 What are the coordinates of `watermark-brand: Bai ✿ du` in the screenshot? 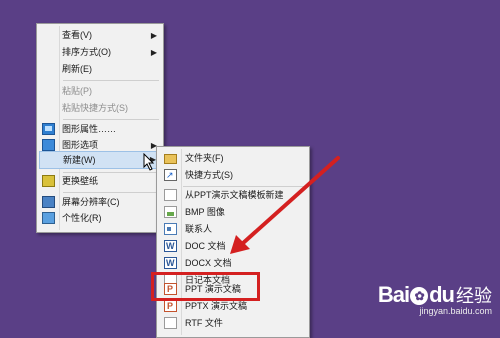 It's located at (416, 294).